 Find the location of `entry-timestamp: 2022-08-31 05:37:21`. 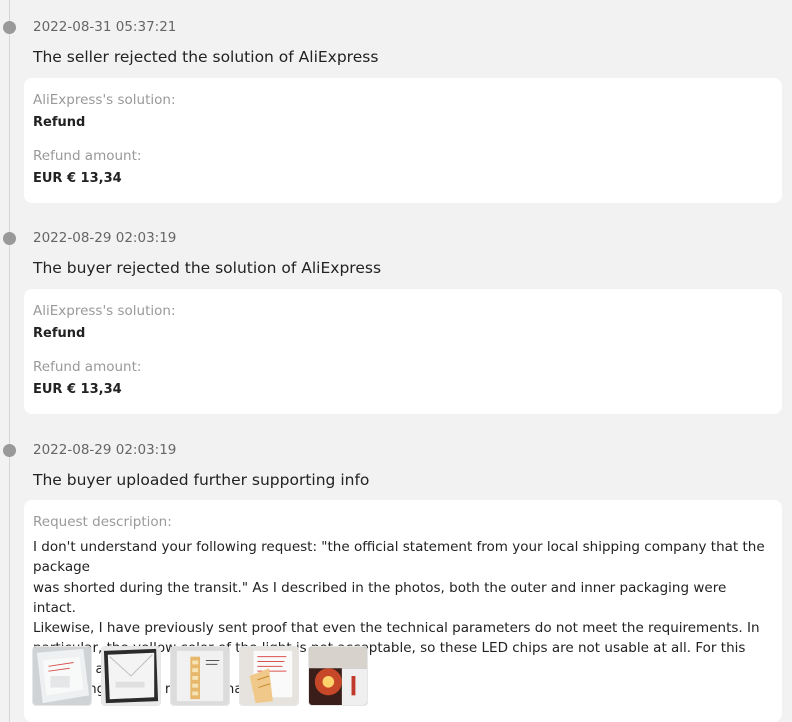

entry-timestamp: 2022-08-31 05:37:21 is located at coordinates (105, 27).